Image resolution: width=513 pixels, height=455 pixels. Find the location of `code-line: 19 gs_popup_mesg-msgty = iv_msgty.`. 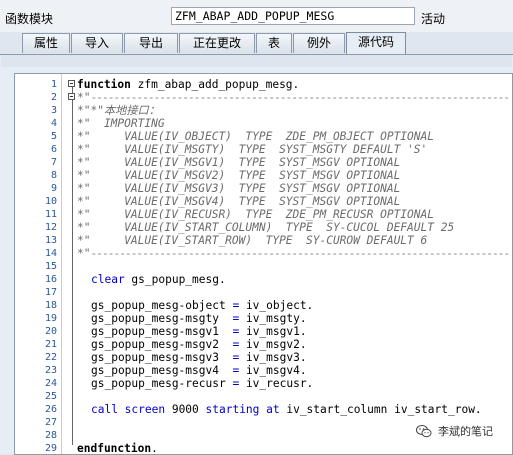

code-line: 19 gs_popup_mesg-msgty = iv_msgty. is located at coordinates (263, 318).